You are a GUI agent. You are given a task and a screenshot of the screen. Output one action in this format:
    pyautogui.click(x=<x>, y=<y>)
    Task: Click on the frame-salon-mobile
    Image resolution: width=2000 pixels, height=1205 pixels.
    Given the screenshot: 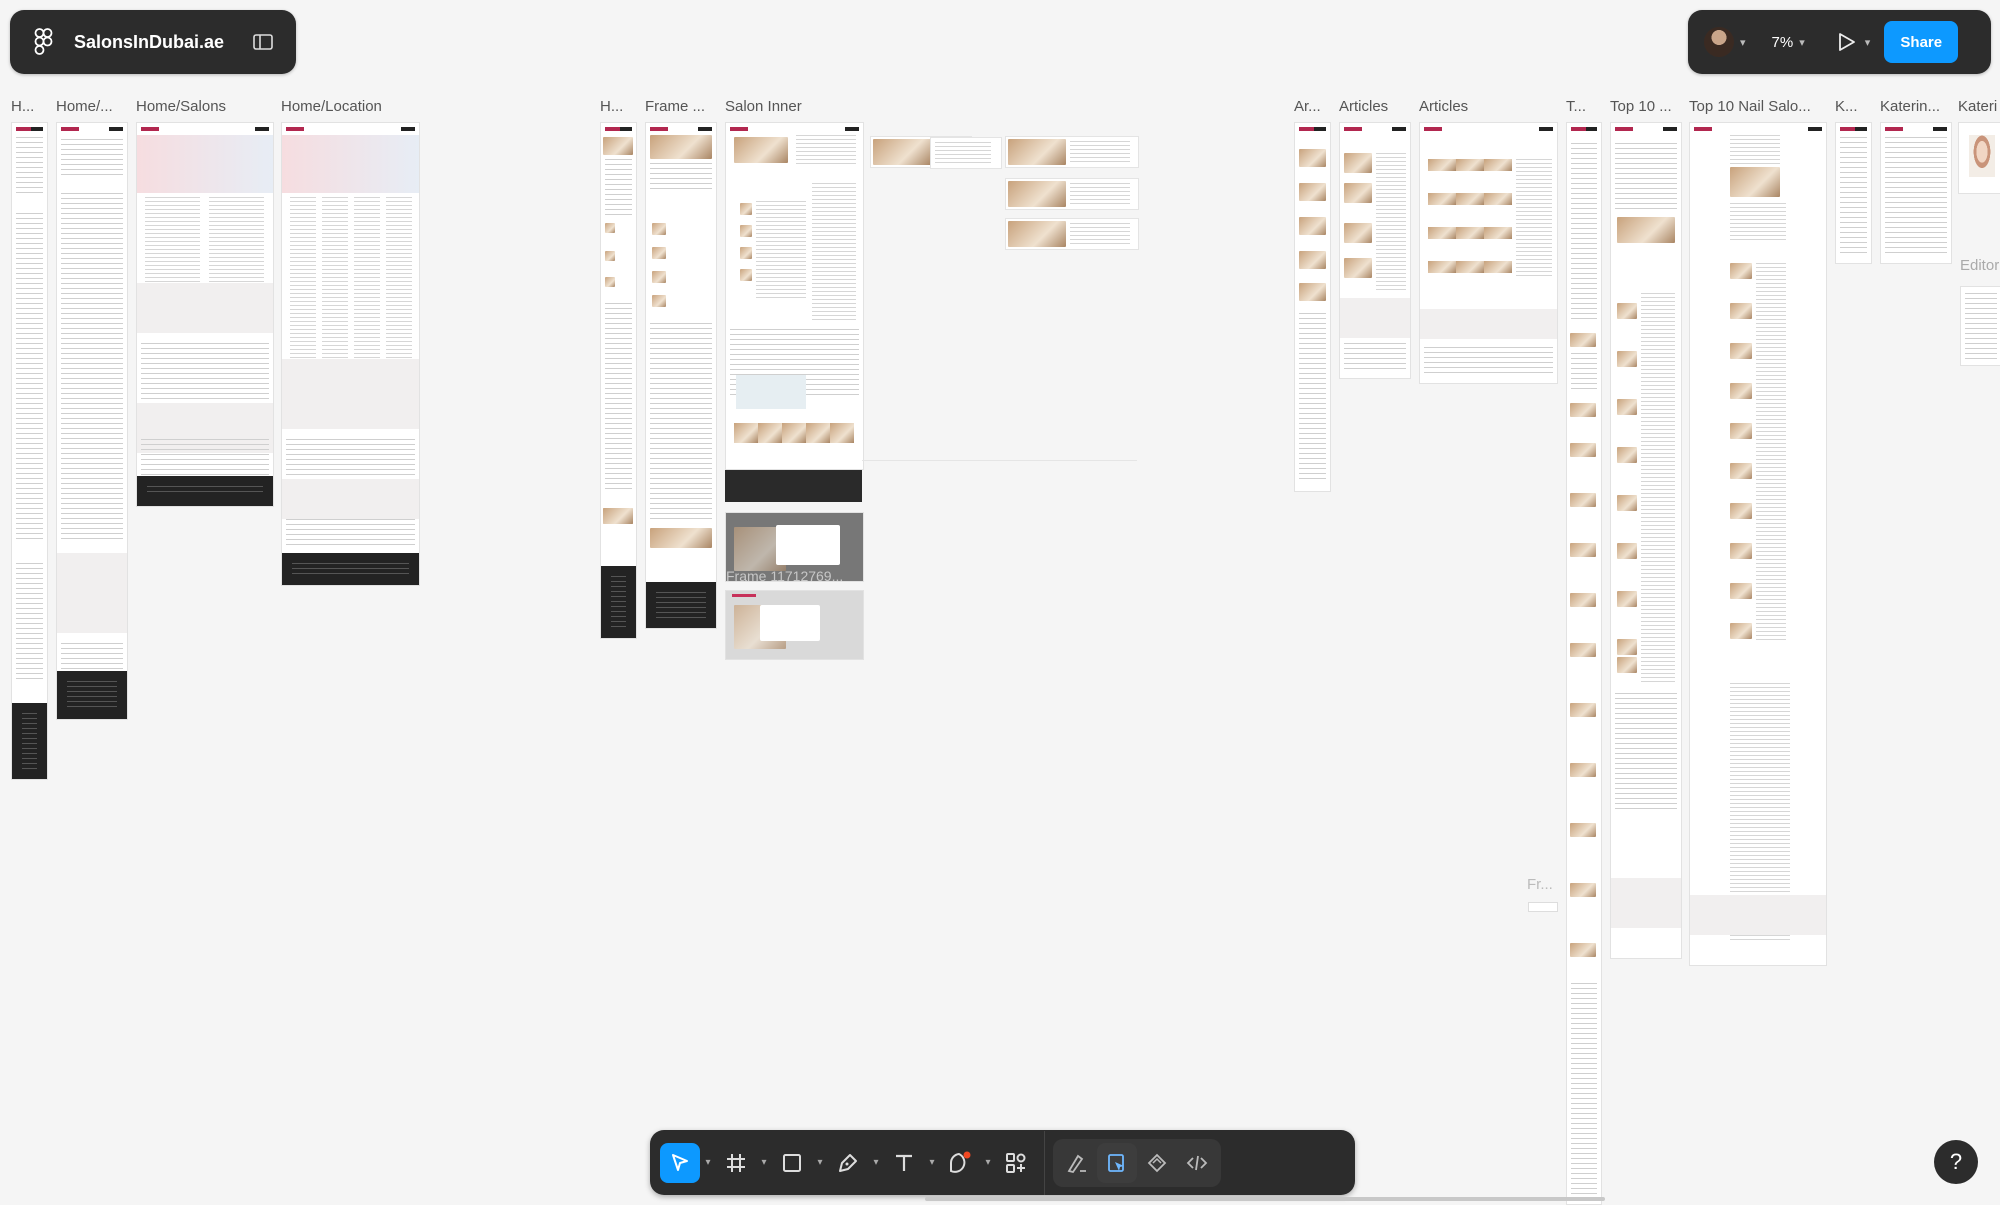 What is the action you would take?
    pyautogui.click(x=618, y=380)
    